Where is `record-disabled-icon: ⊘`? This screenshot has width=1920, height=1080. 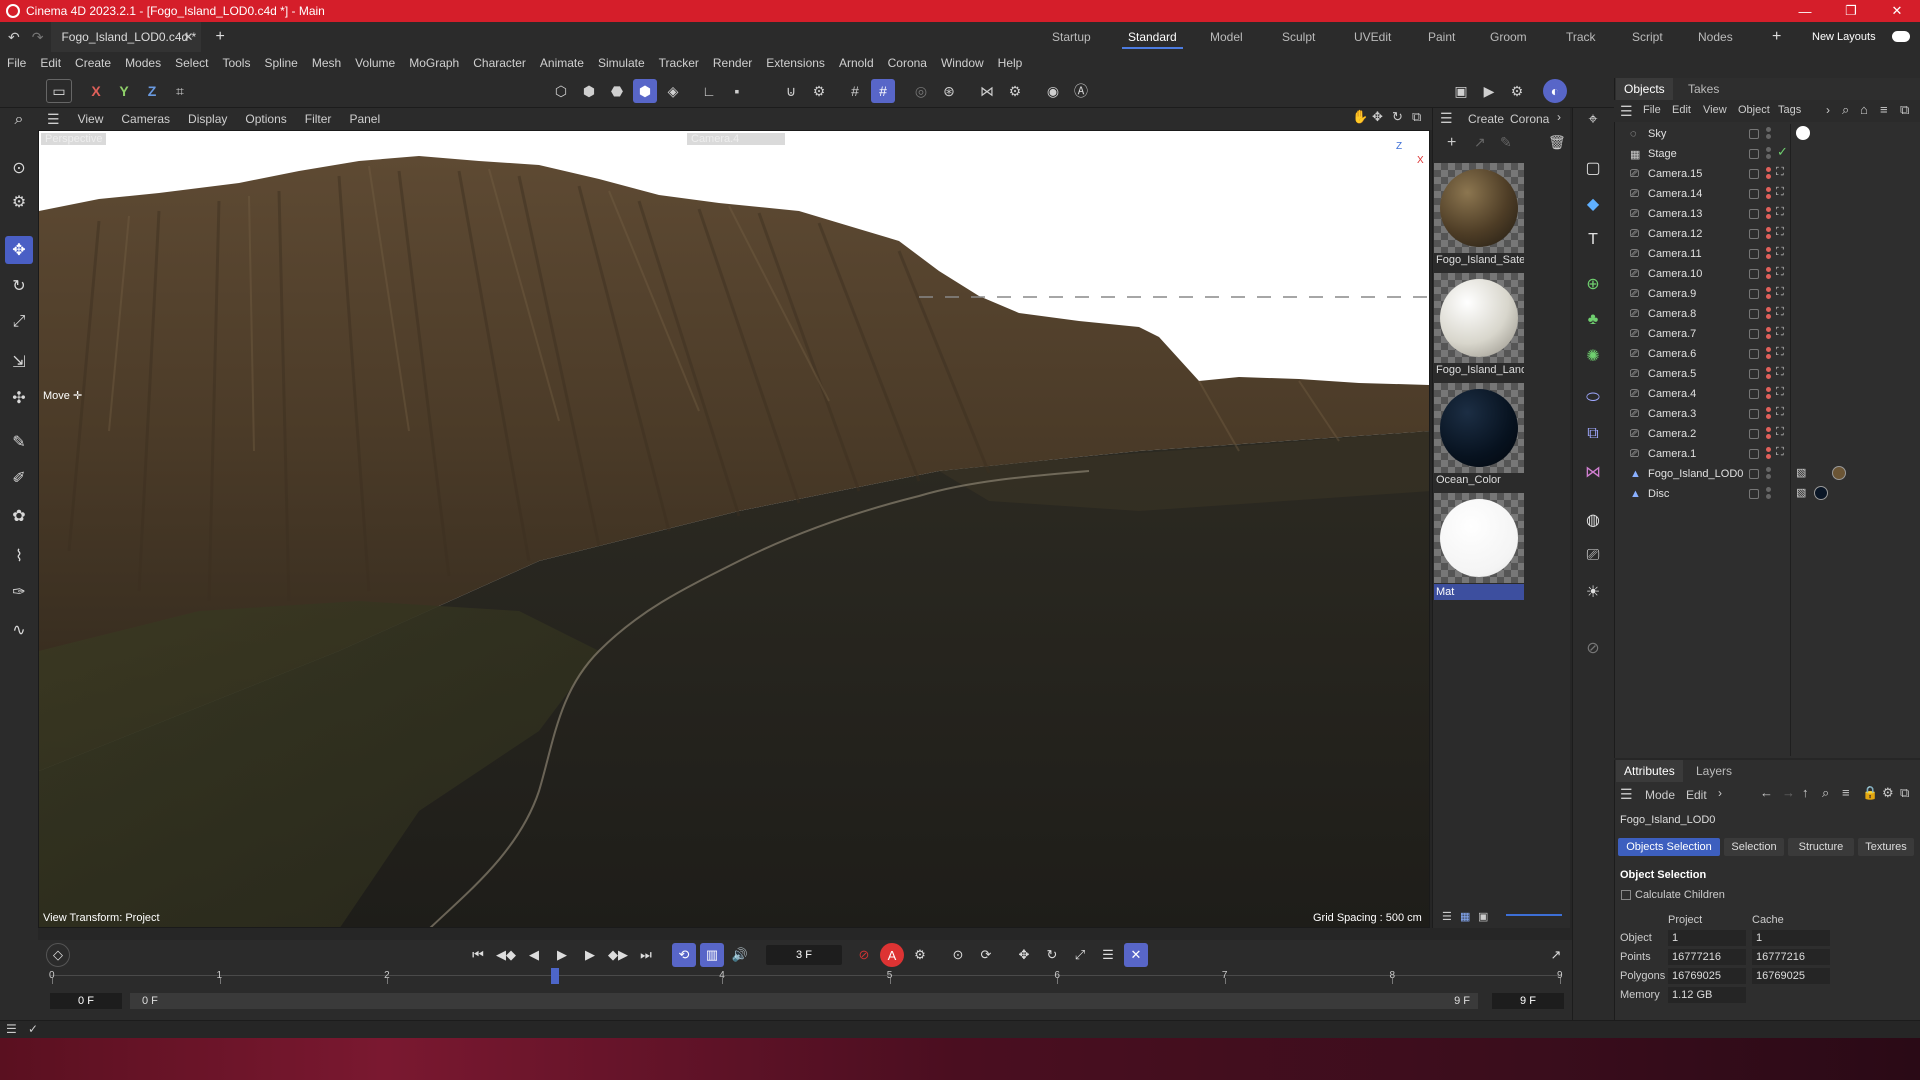
record-disabled-icon: ⊘ is located at coordinates (864, 955).